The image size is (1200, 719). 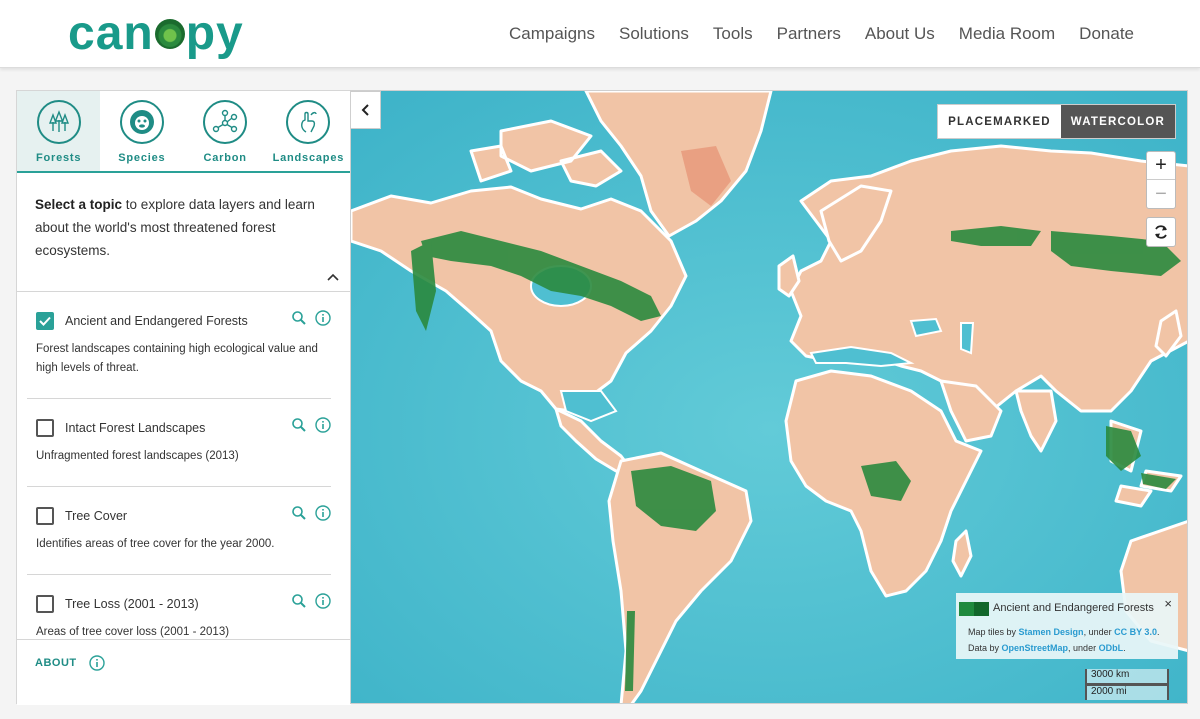 I want to click on basemap-toggle: PLACEMARKED WATERCOLOR, so click(x=1056, y=121).